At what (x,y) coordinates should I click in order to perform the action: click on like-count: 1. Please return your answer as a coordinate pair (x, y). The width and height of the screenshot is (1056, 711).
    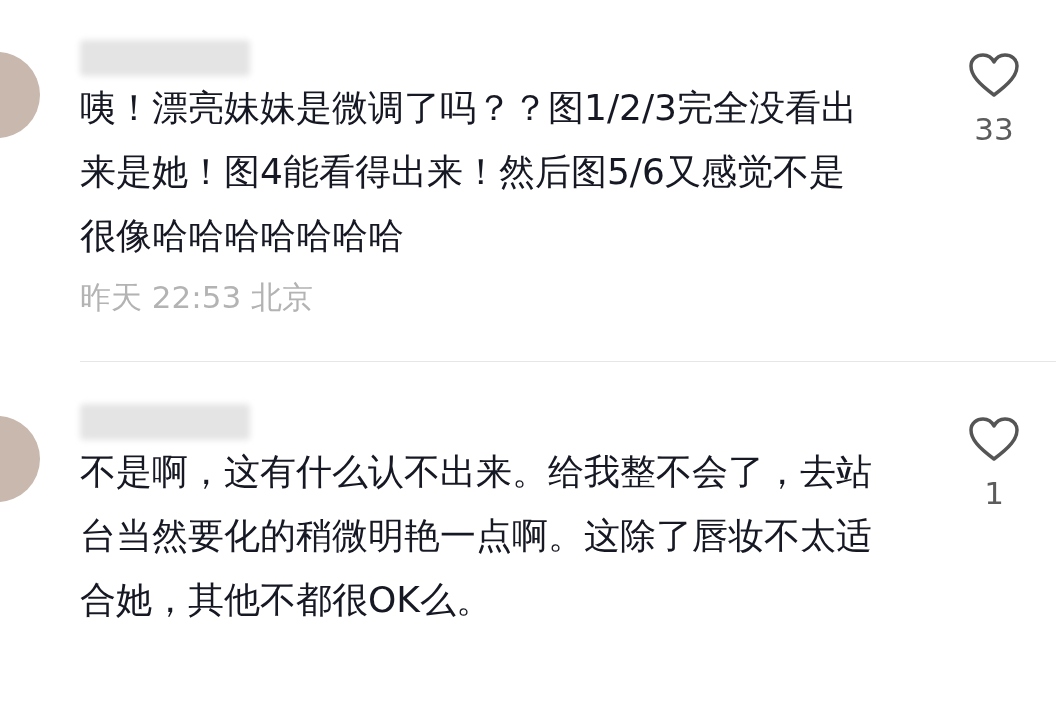
    Looking at the image, I should click on (994, 493).